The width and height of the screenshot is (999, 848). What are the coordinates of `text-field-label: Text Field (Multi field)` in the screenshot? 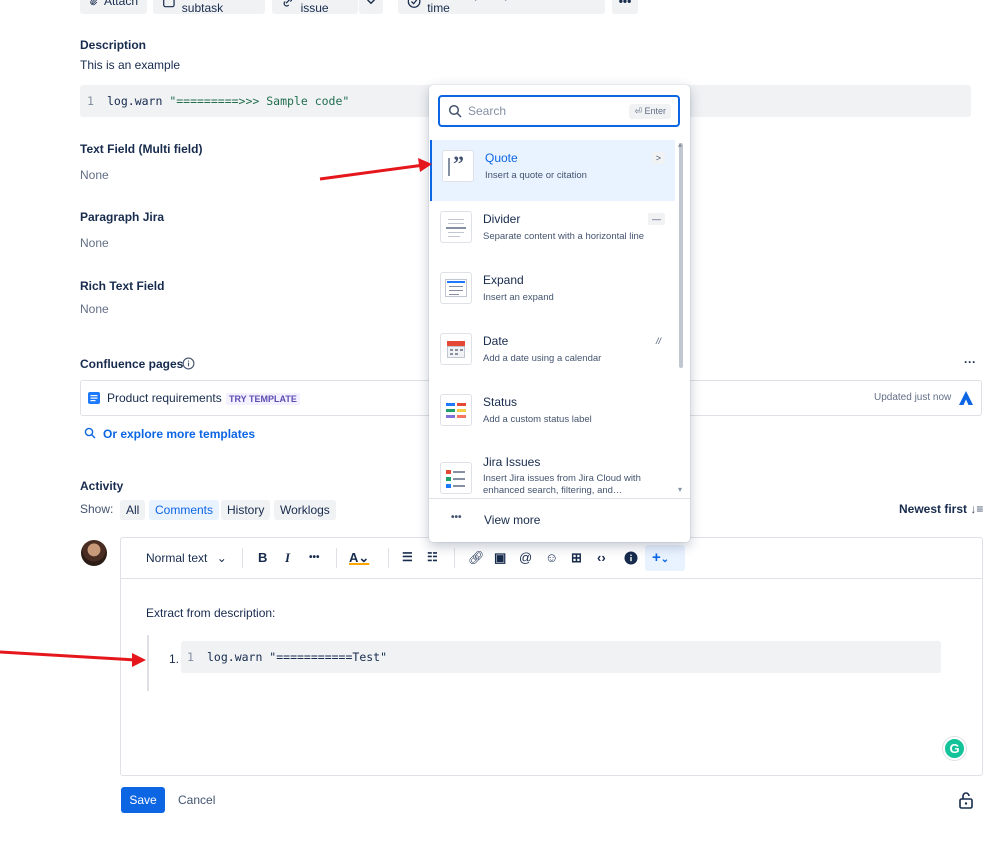 It's located at (141, 149).